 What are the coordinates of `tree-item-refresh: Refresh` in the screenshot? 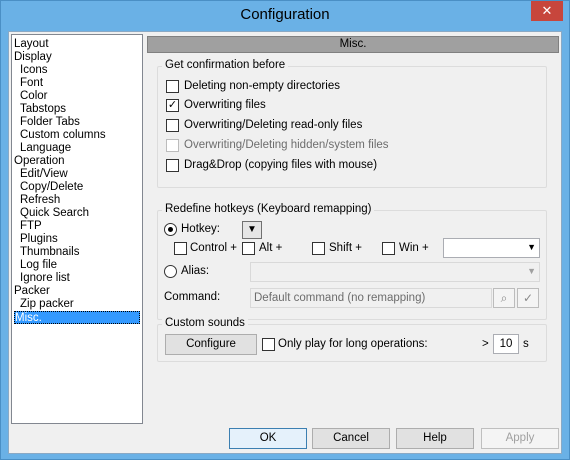 It's located at (40, 200).